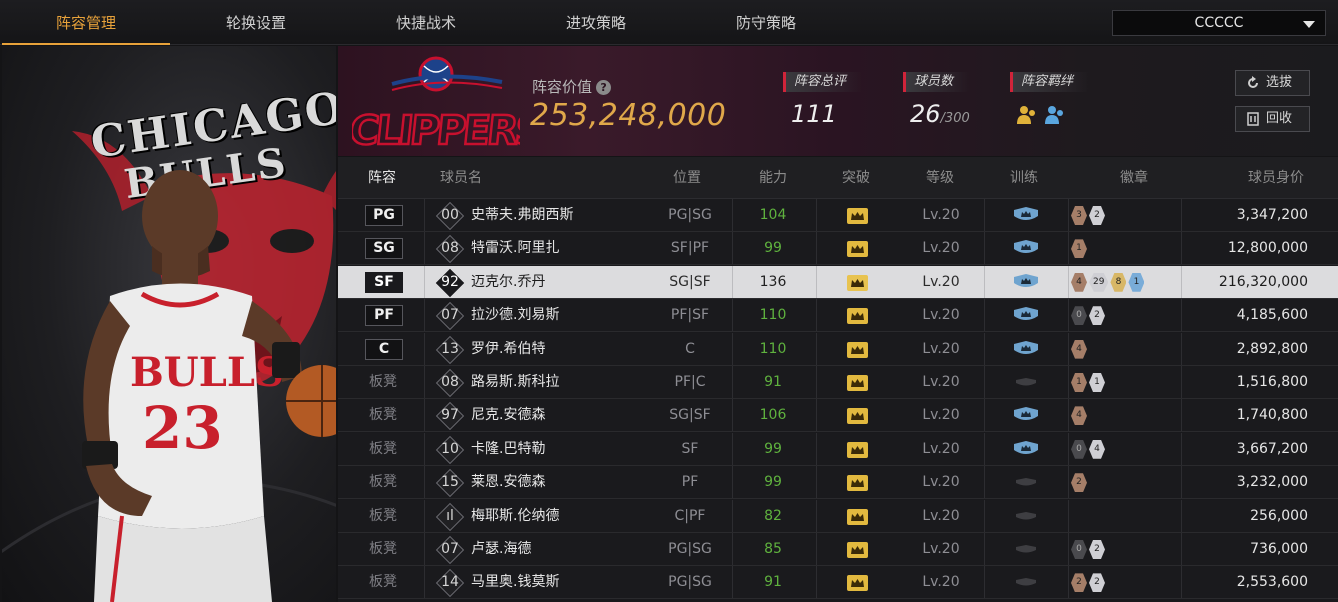 This screenshot has width=1338, height=602. I want to click on player-name: 史蒂夫.弗朗西斯, so click(522, 215).